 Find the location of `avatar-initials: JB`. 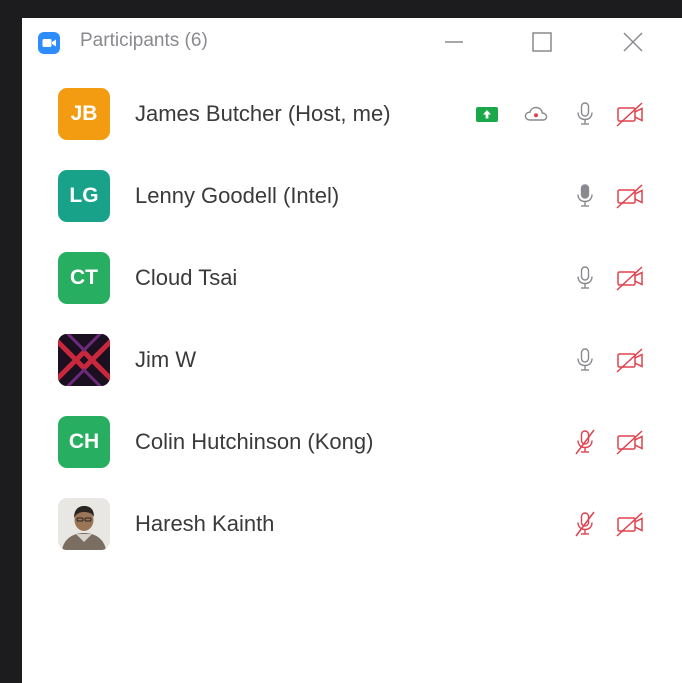

avatar-initials: JB is located at coordinates (84, 113).